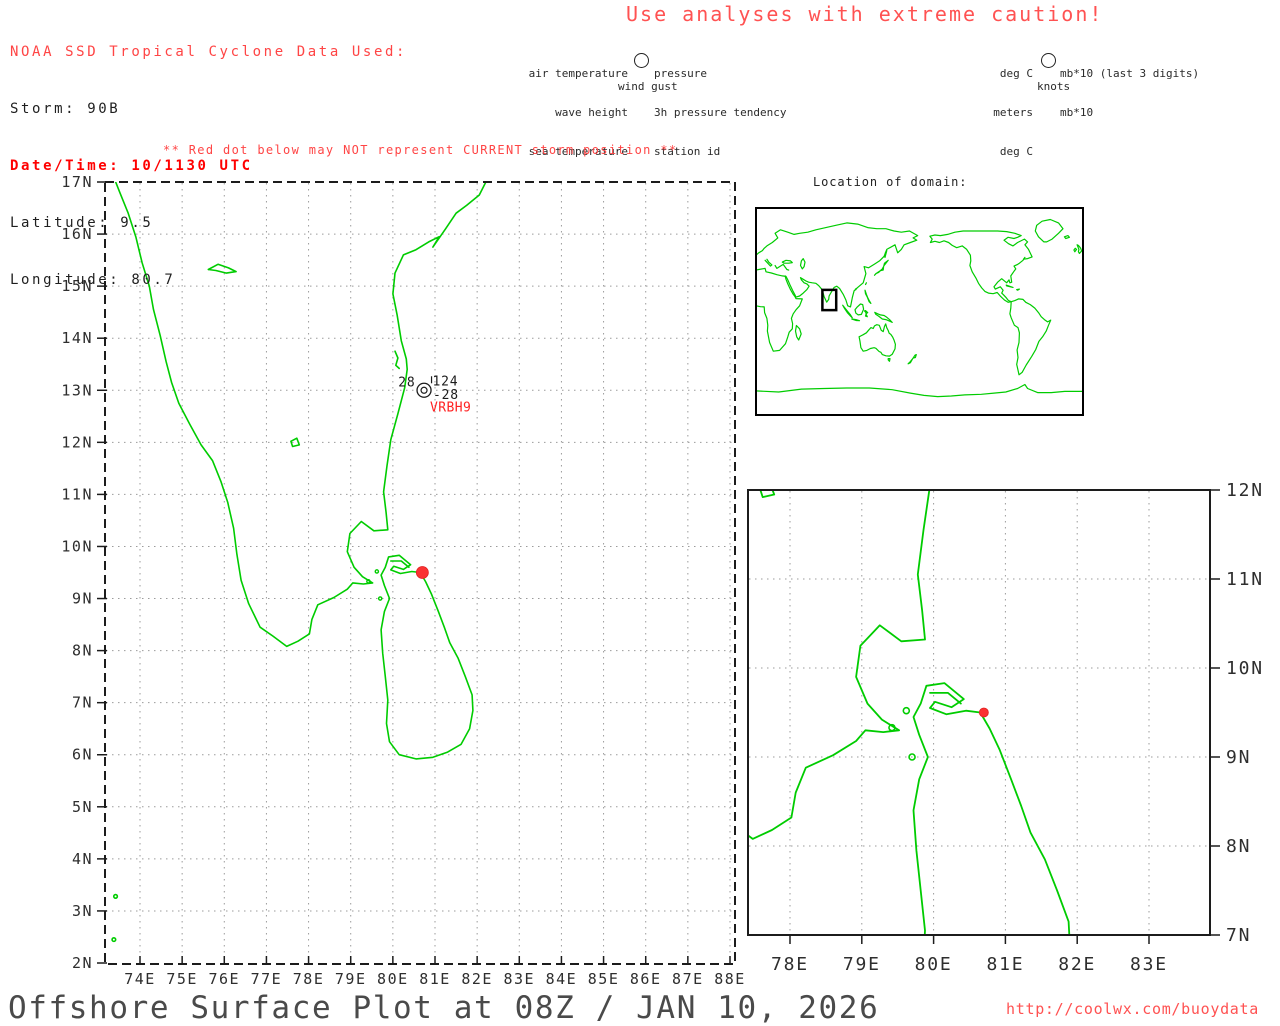  Describe the element at coordinates (934, 964) in the screenshot. I see `inset-x-tick-label: 80E` at that location.